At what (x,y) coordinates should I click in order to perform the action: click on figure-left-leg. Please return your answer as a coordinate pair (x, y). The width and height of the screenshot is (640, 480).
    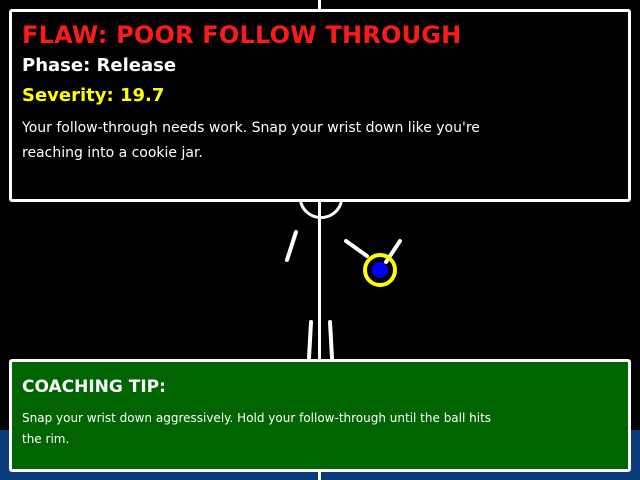
    Looking at the image, I should click on (310, 340).